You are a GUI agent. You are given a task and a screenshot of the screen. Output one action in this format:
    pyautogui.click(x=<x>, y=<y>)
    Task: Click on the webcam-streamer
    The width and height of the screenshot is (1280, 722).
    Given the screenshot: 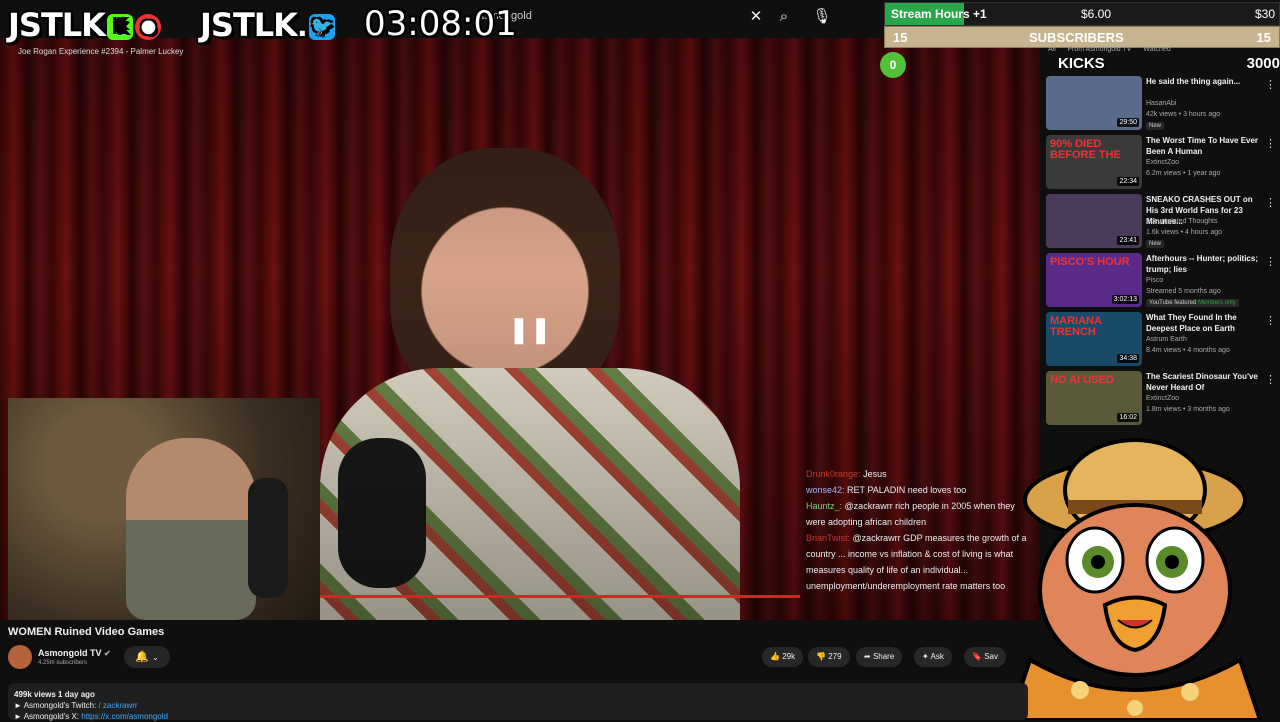 What is the action you would take?
    pyautogui.click(x=191, y=529)
    